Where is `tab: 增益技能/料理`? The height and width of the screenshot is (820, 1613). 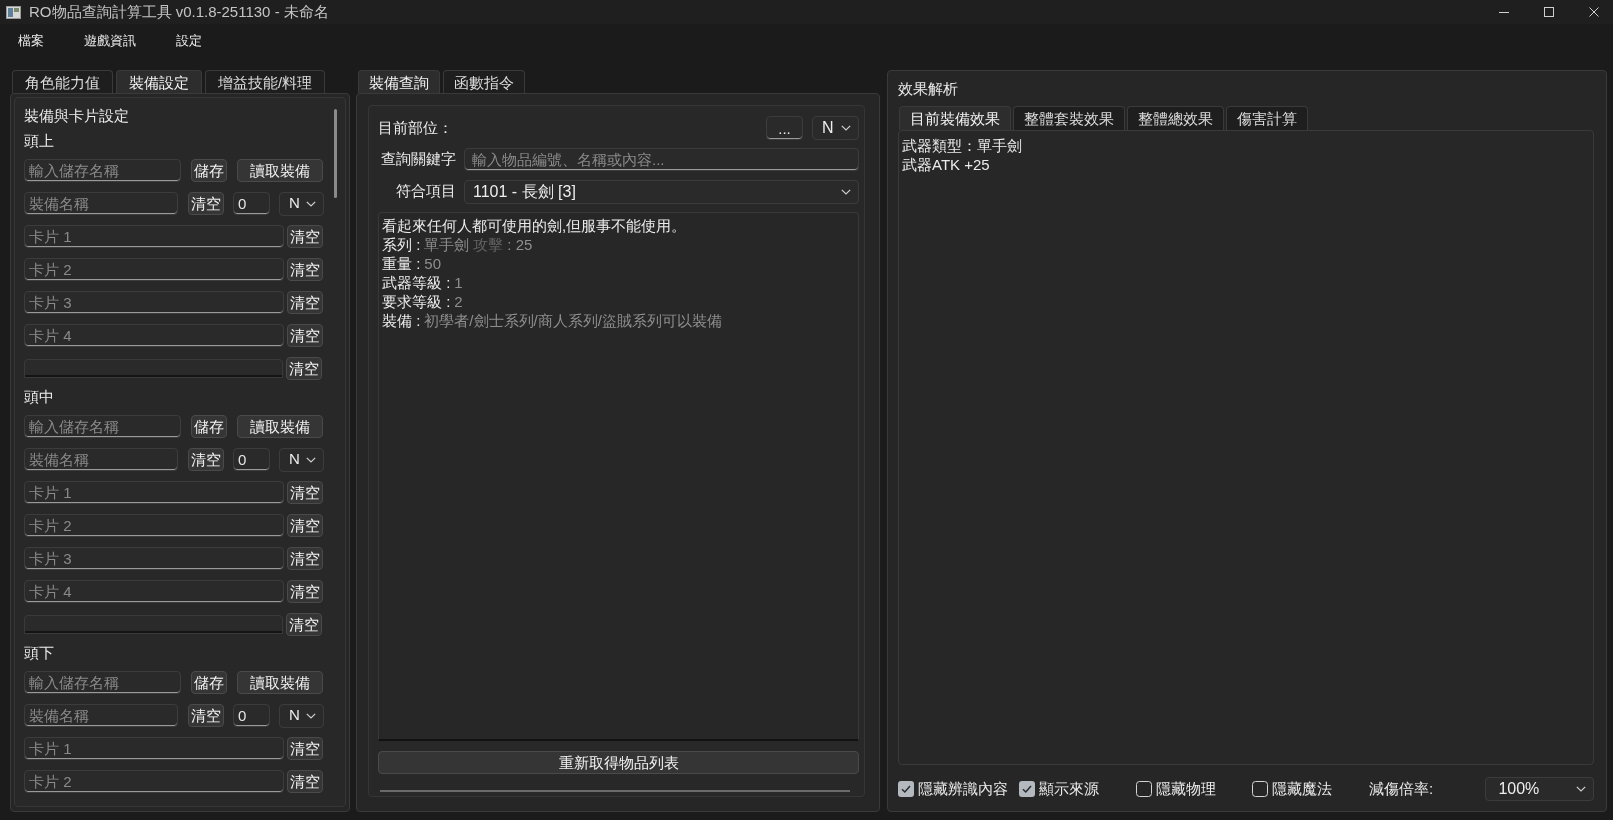
tab: 增益技能/料理 is located at coordinates (265, 81).